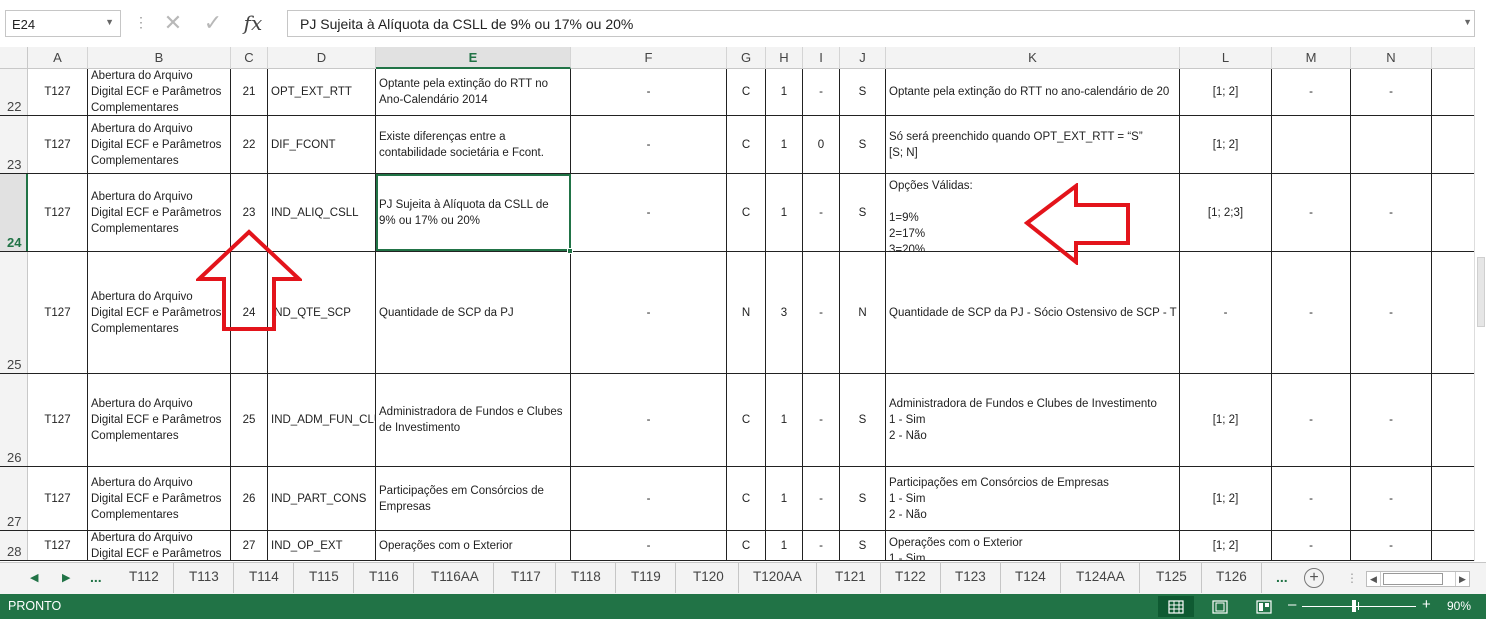  What do you see at coordinates (1354, 606) in the screenshot?
I see `zoom-knob` at bounding box center [1354, 606].